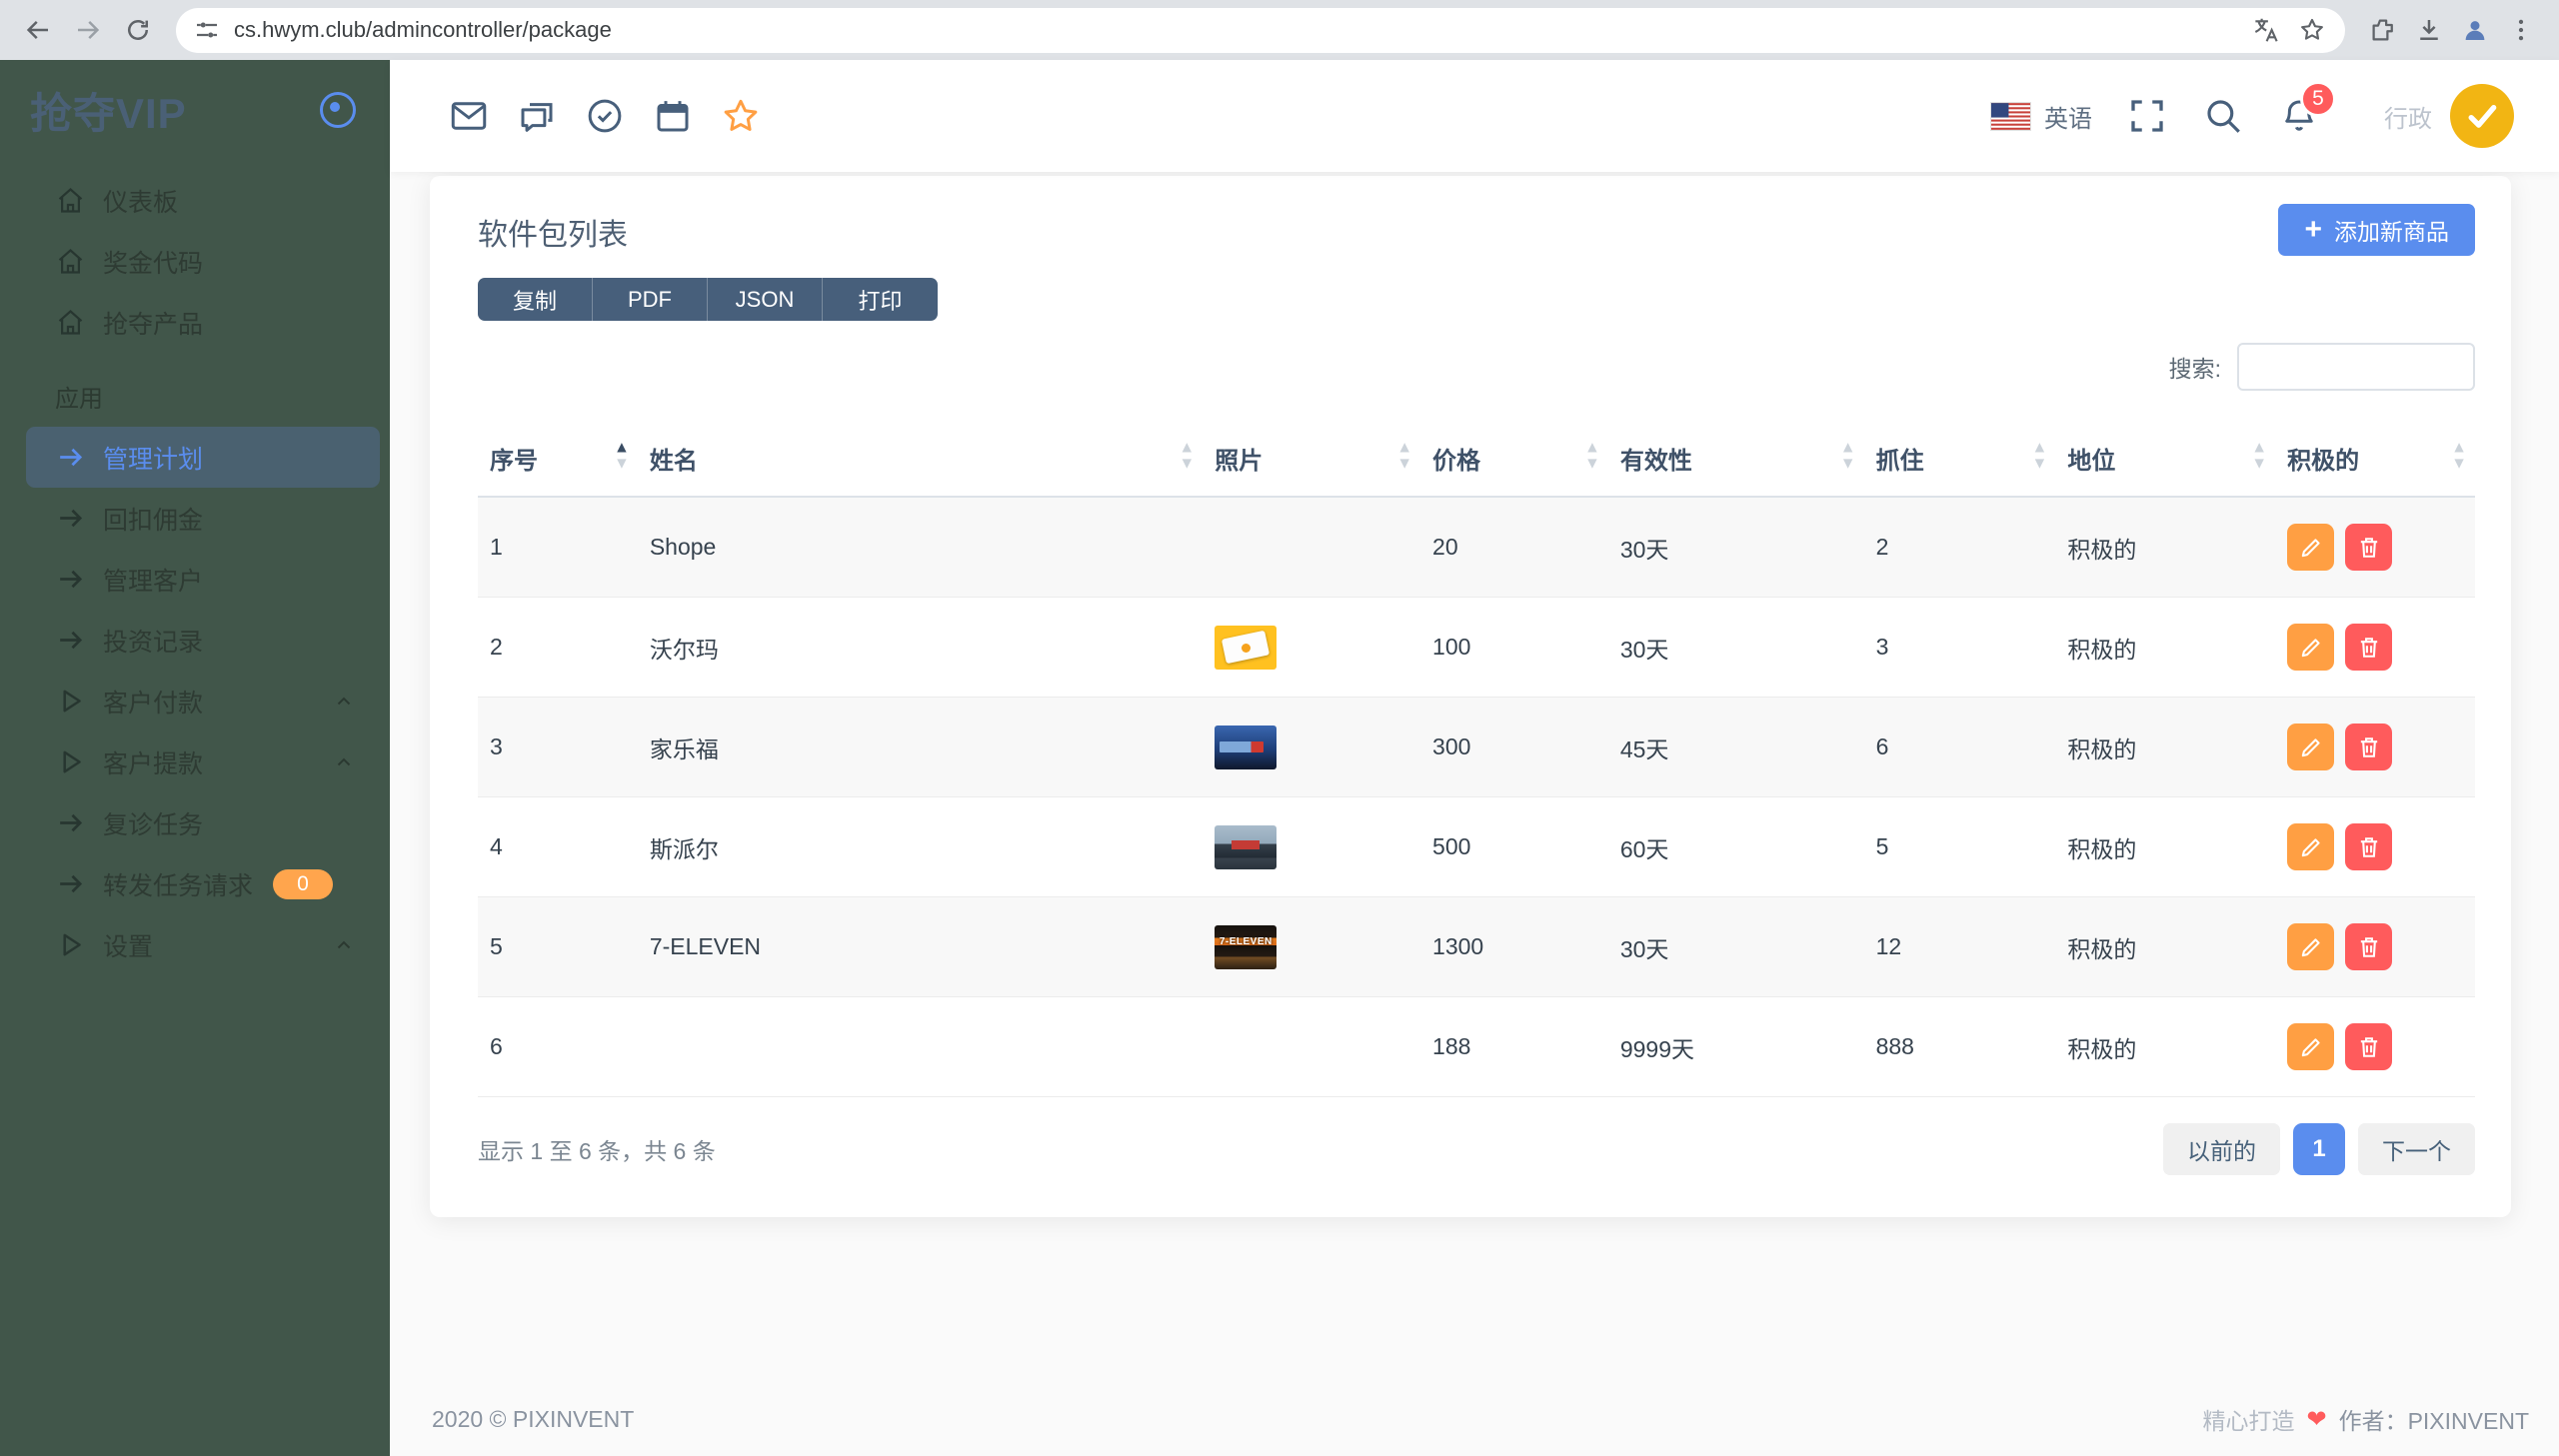  Describe the element at coordinates (190, 261) in the screenshot. I see `sidebar-item-奖金代码: 奖金代码` at that location.